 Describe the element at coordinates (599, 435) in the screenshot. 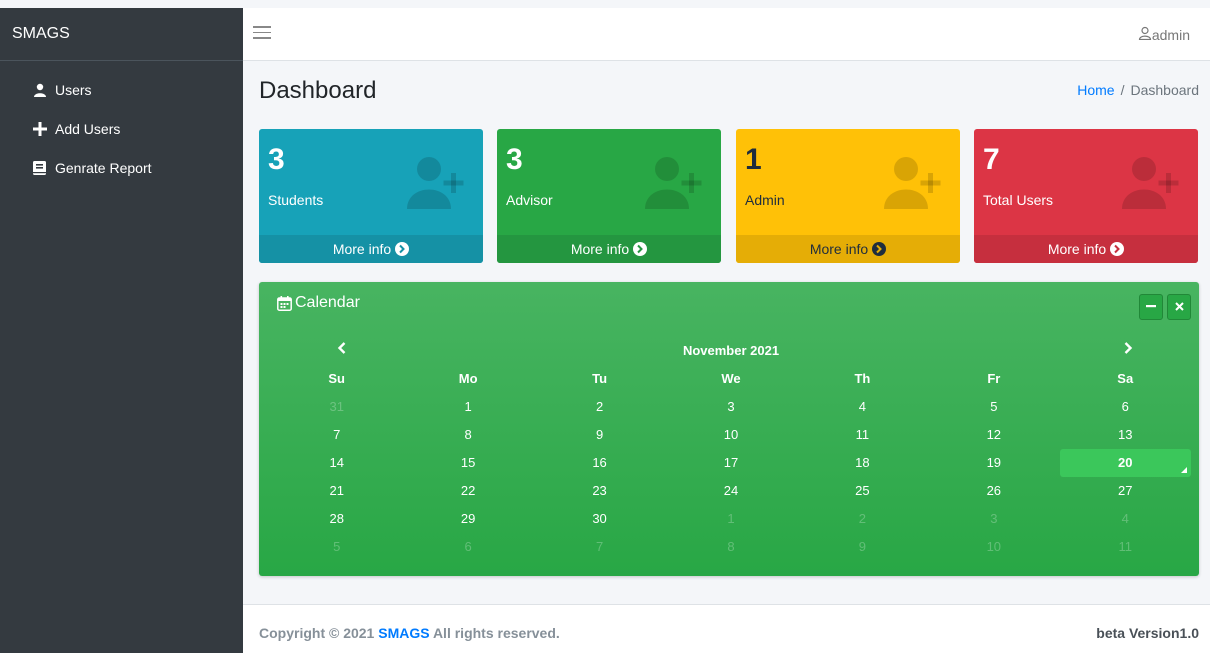

I see `calendar-day: 9` at that location.